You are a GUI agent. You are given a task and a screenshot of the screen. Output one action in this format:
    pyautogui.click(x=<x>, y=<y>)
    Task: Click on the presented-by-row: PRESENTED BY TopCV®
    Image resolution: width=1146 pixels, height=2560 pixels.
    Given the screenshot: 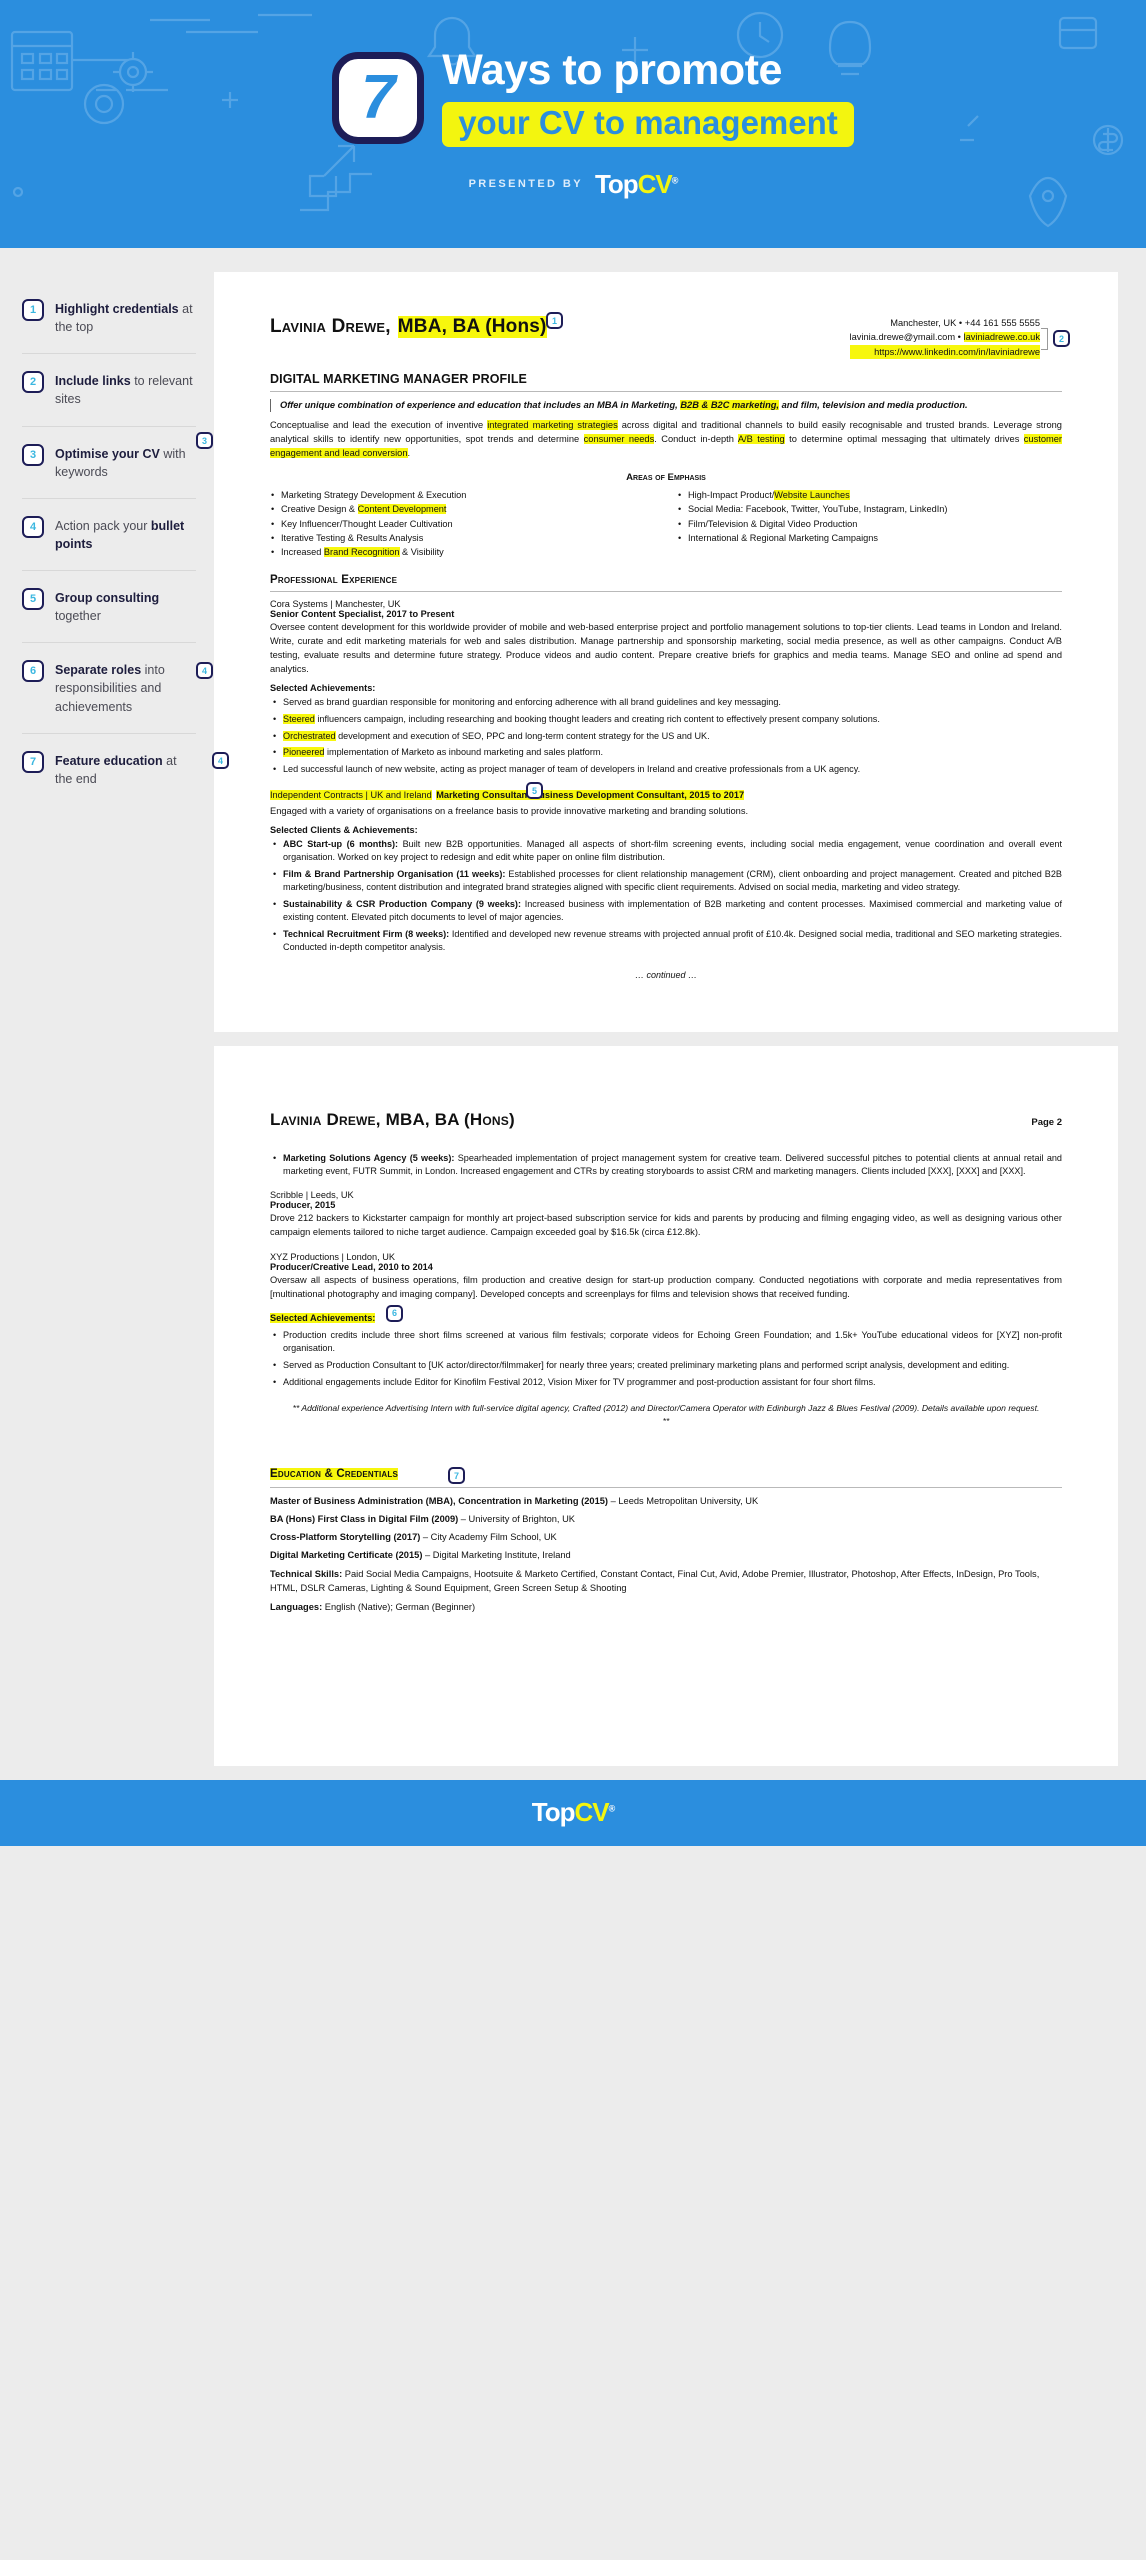 What is the action you would take?
    pyautogui.click(x=573, y=184)
    